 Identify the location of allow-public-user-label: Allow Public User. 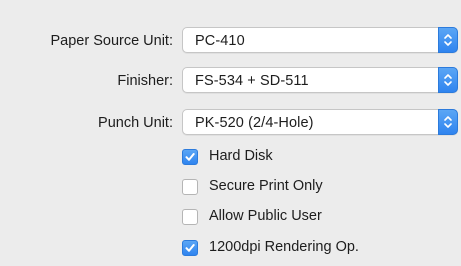
(265, 216).